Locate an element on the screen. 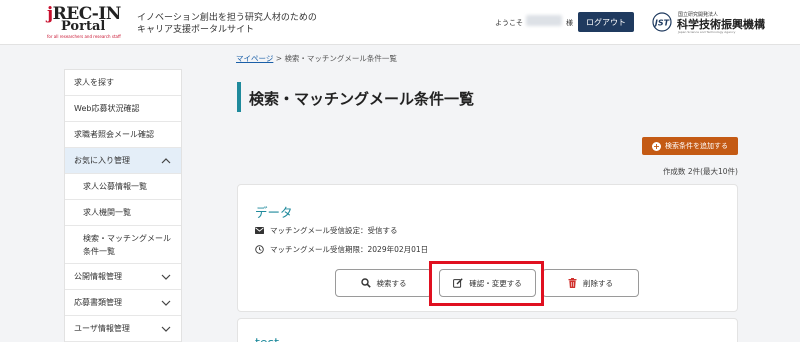 Image resolution: width=800 pixels, height=342 pixels. sidebar-item-public-info: 公開情報管理 is located at coordinates (123, 277).